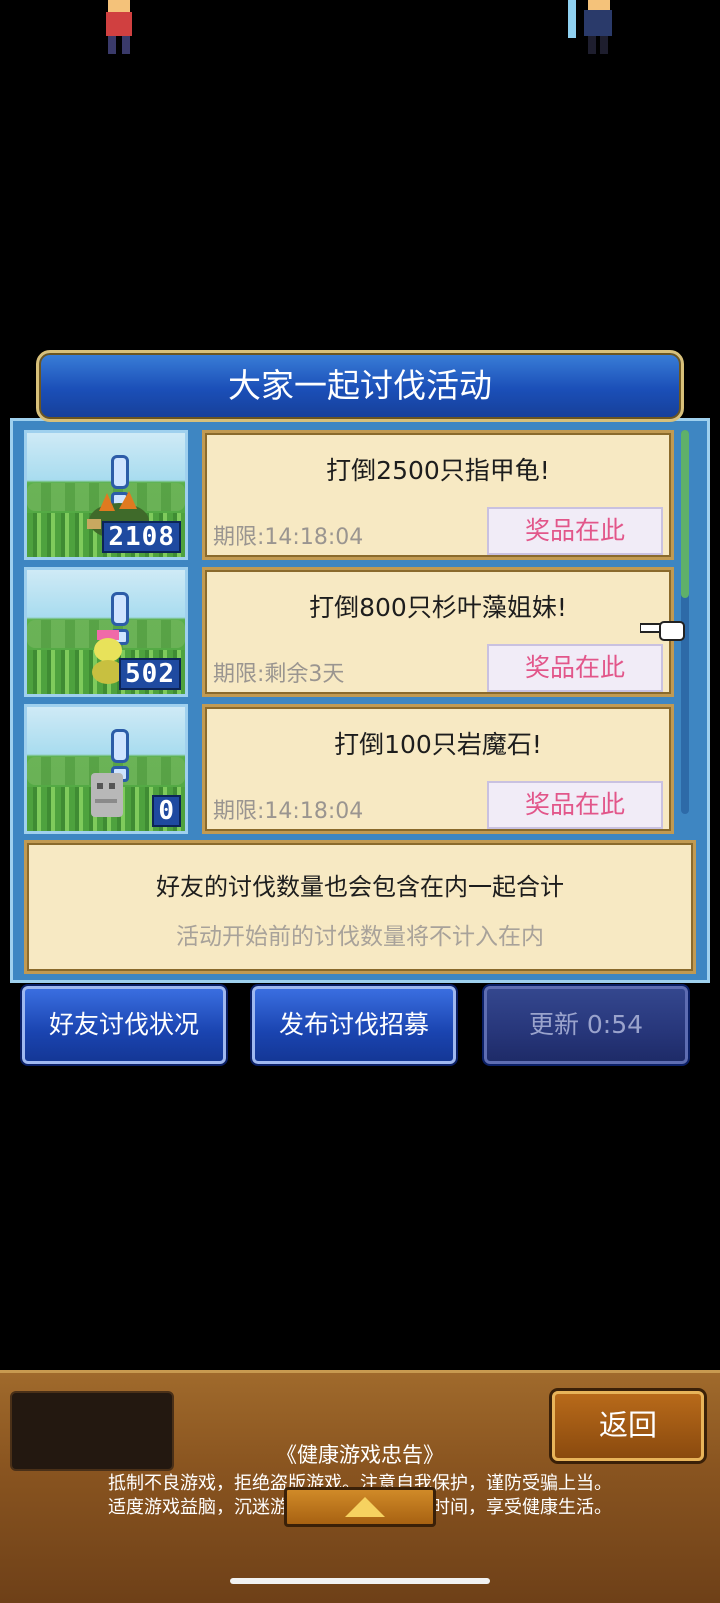  I want to click on quest-thumbnail: 0, so click(106, 769).